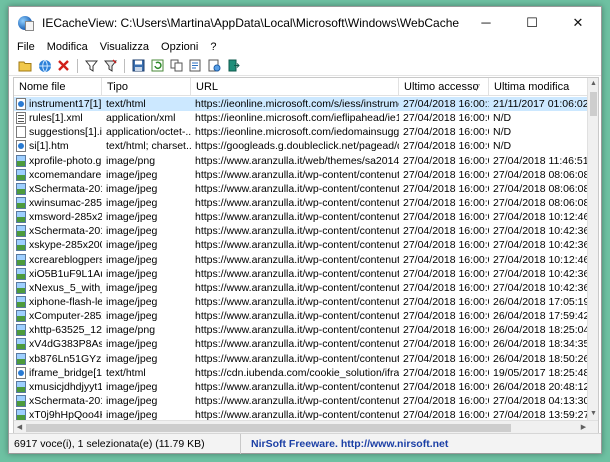 Image resolution: width=610 pixels, height=462 pixels. Describe the element at coordinates (179, 47) in the screenshot. I see `menu-opzioni: Opzioni` at that location.